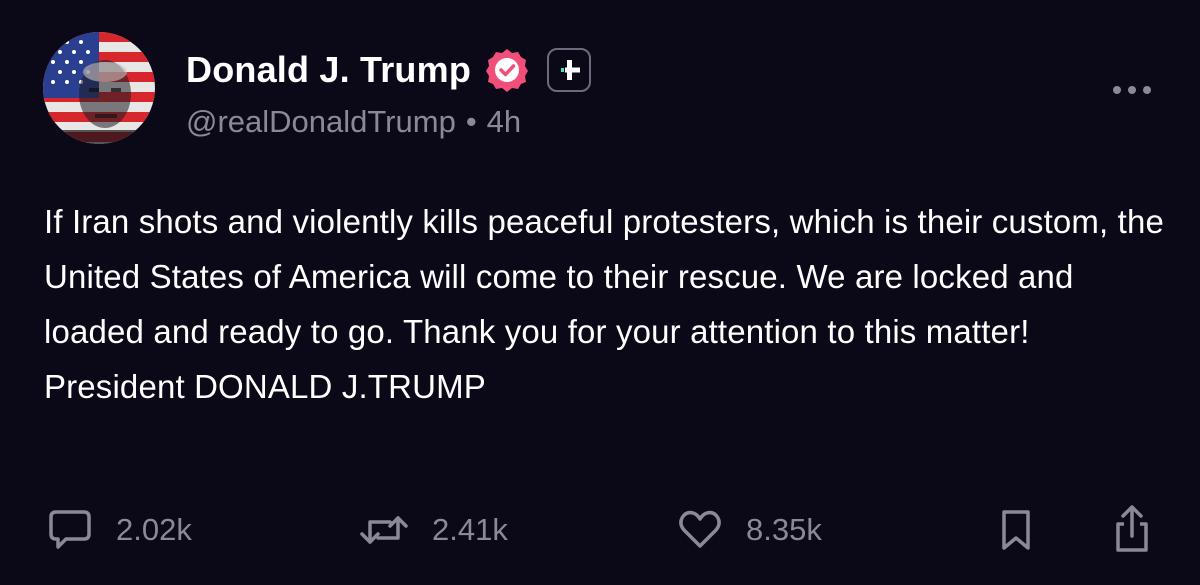  Describe the element at coordinates (600, 530) in the screenshot. I see `action-bar: 2.02k 2.41k 8.35k` at that location.